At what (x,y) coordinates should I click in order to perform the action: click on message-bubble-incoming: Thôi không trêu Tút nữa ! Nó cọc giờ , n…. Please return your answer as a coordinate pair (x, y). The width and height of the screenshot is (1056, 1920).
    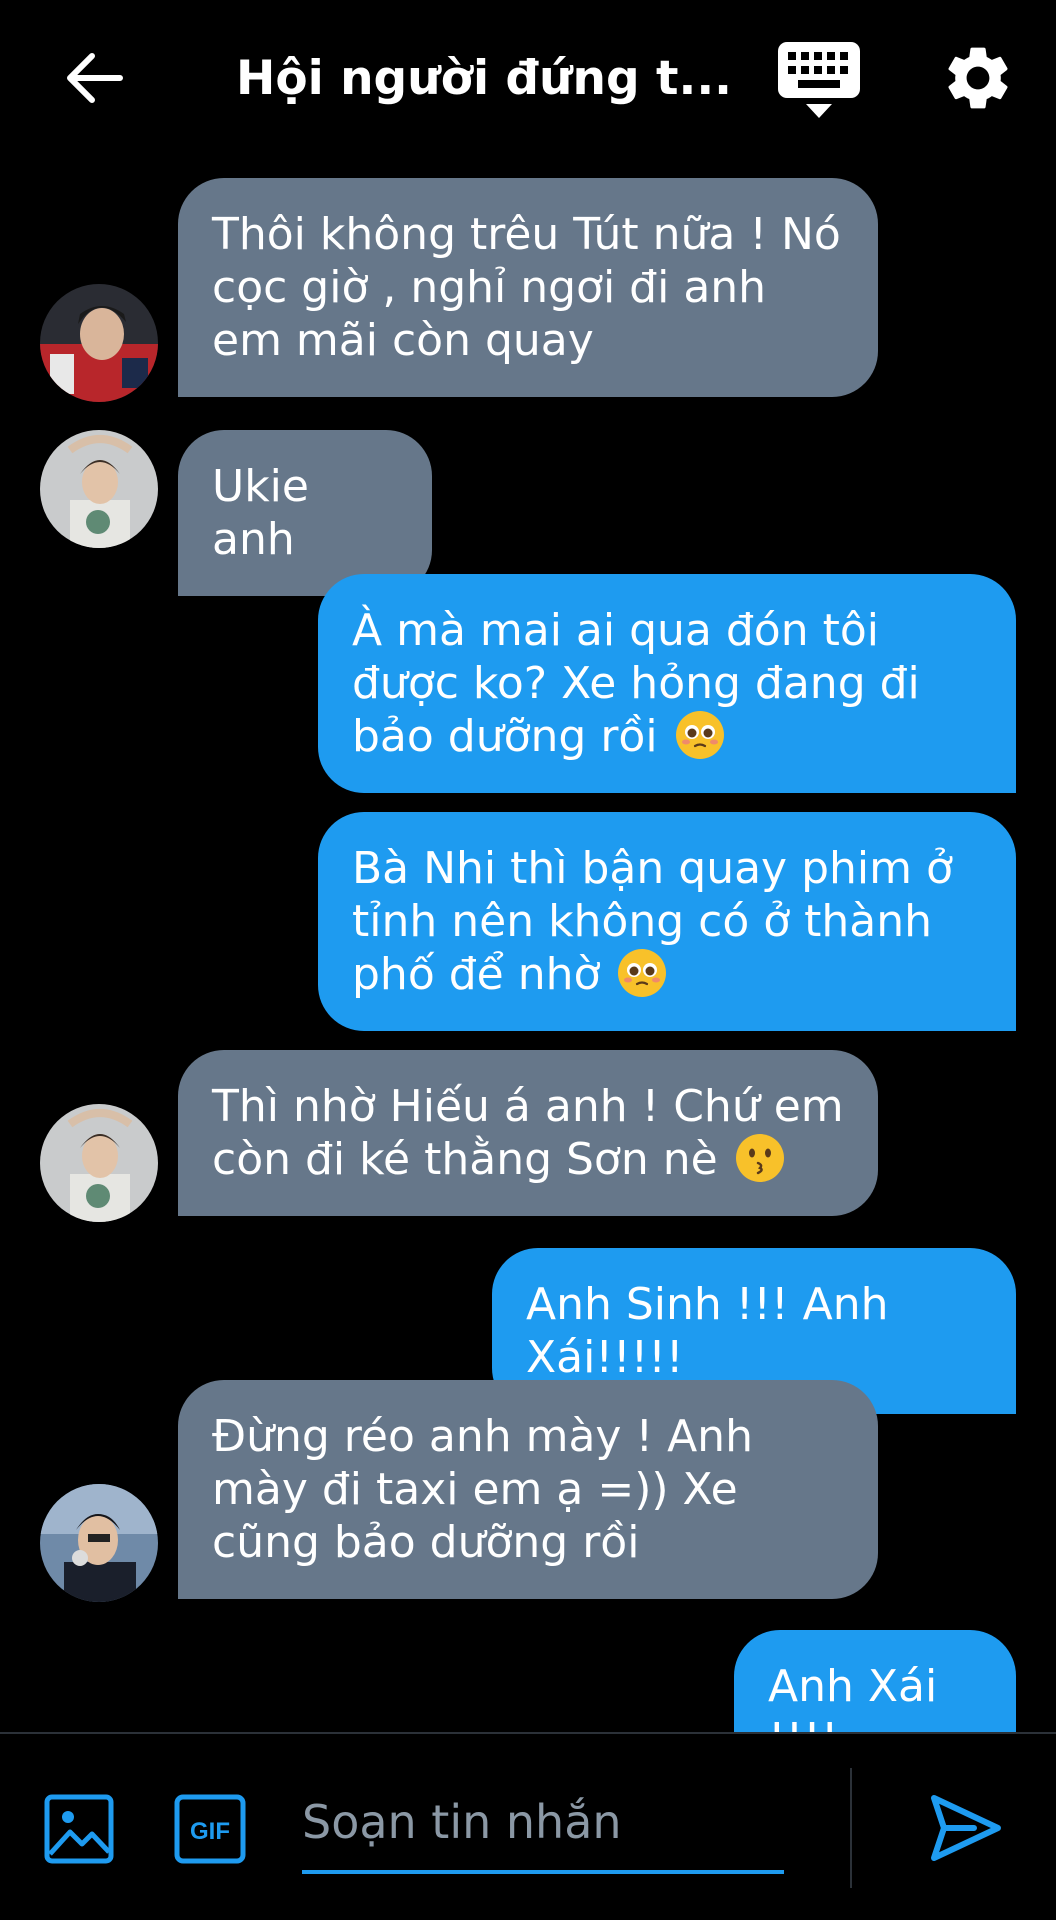
    Looking at the image, I should click on (528, 287).